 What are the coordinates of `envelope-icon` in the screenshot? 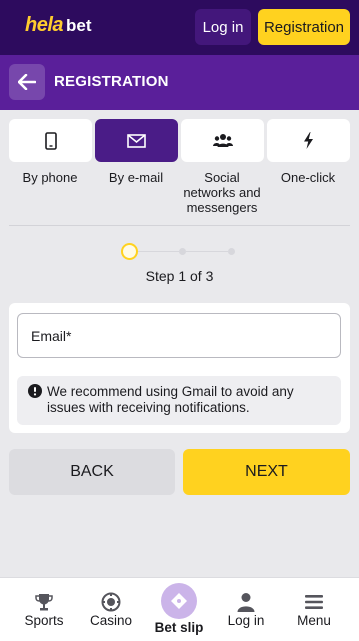 It's located at (136, 140).